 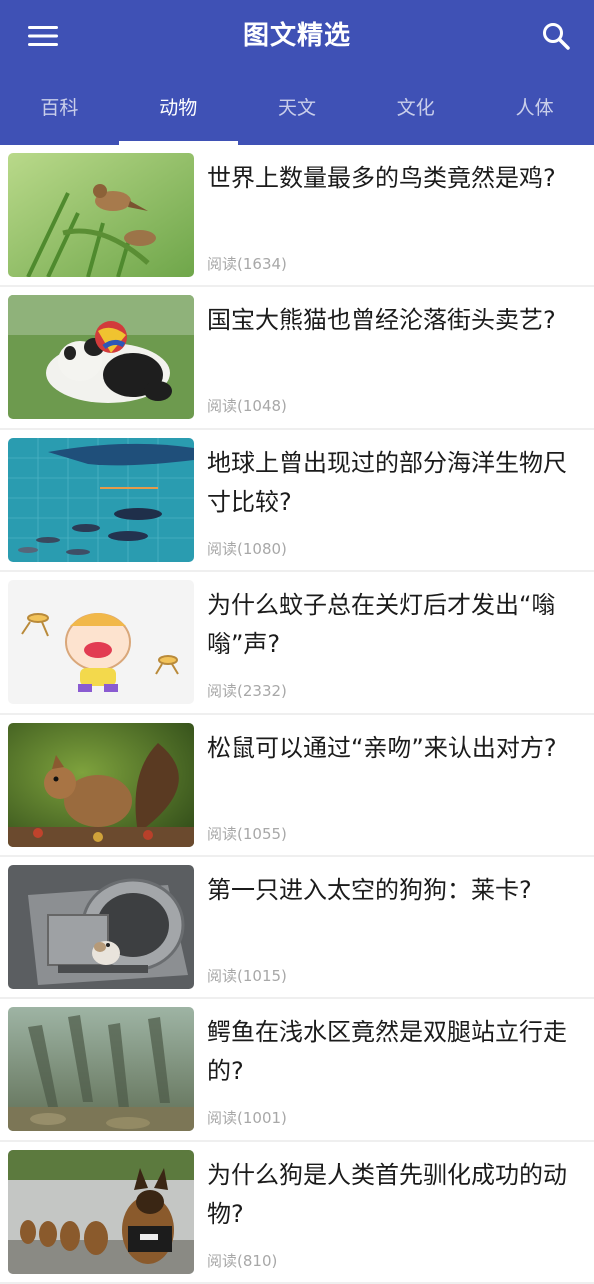 I want to click on article-title: 为什么狗是人类首先驯化成功的动物?, so click(x=387, y=1194).